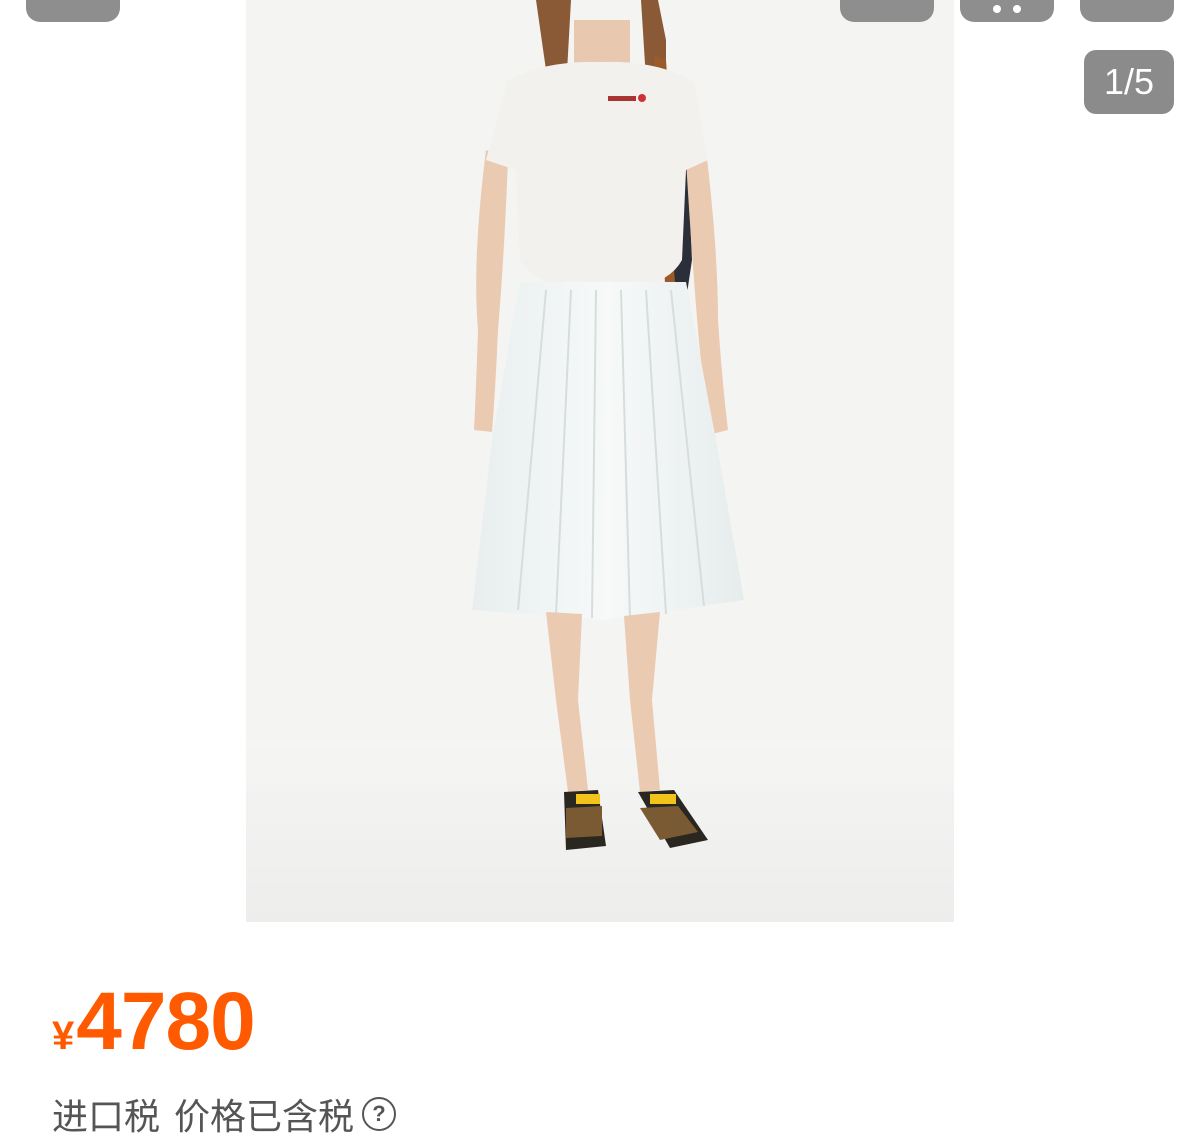 The width and height of the screenshot is (1200, 1146). What do you see at coordinates (1129, 82) in the screenshot?
I see `image-pager-indicator: 1/5` at bounding box center [1129, 82].